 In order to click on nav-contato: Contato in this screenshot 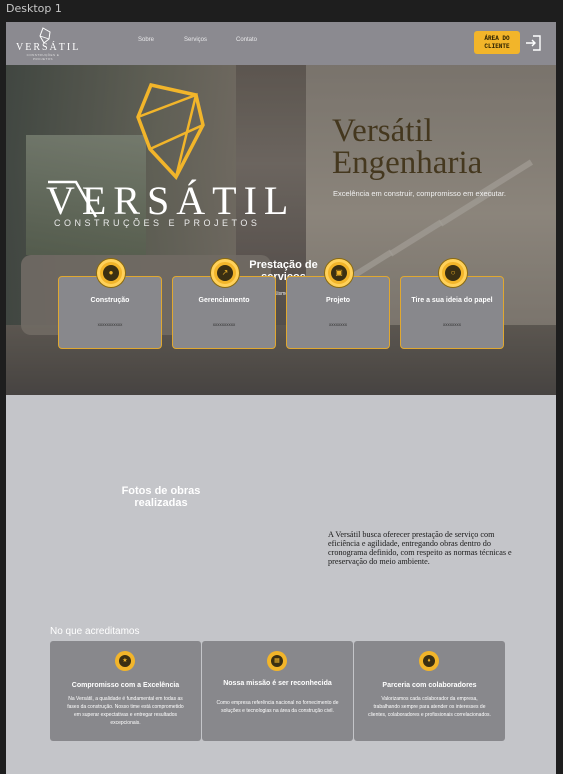, I will do `click(246, 40)`.